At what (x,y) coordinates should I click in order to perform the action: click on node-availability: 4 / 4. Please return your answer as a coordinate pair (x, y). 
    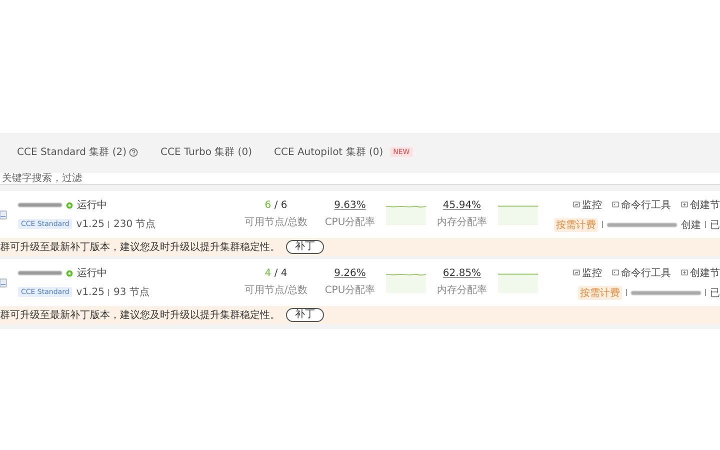
    Looking at the image, I should click on (276, 273).